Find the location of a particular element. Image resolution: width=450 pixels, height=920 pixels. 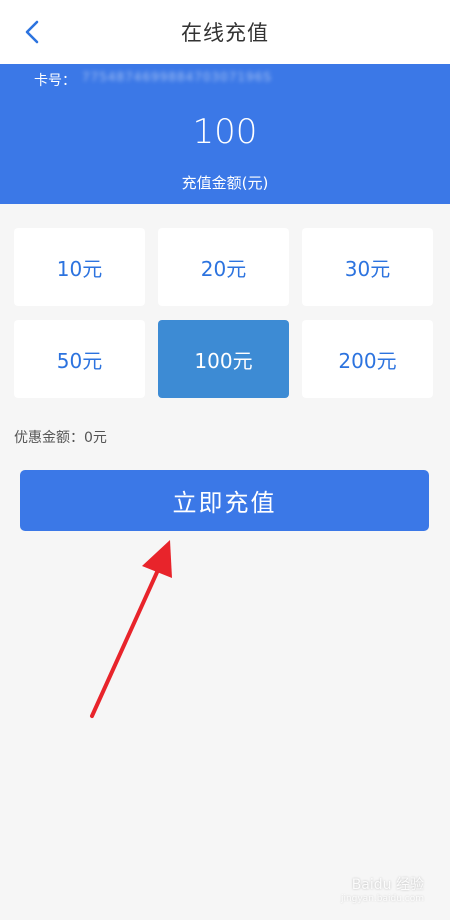

page-title: 在线充值 is located at coordinates (225, 33).